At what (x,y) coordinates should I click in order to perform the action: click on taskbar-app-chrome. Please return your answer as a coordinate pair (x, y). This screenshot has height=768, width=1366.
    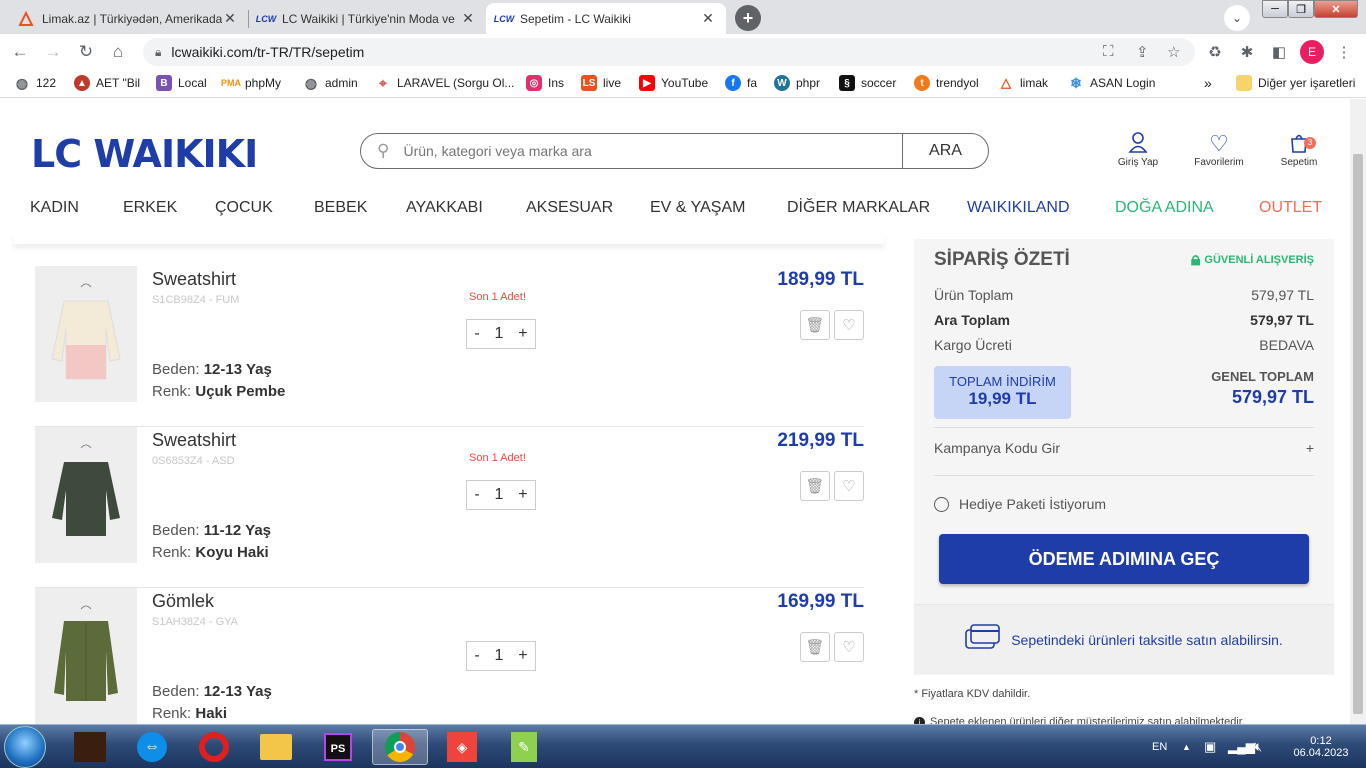
    Looking at the image, I should click on (400, 747).